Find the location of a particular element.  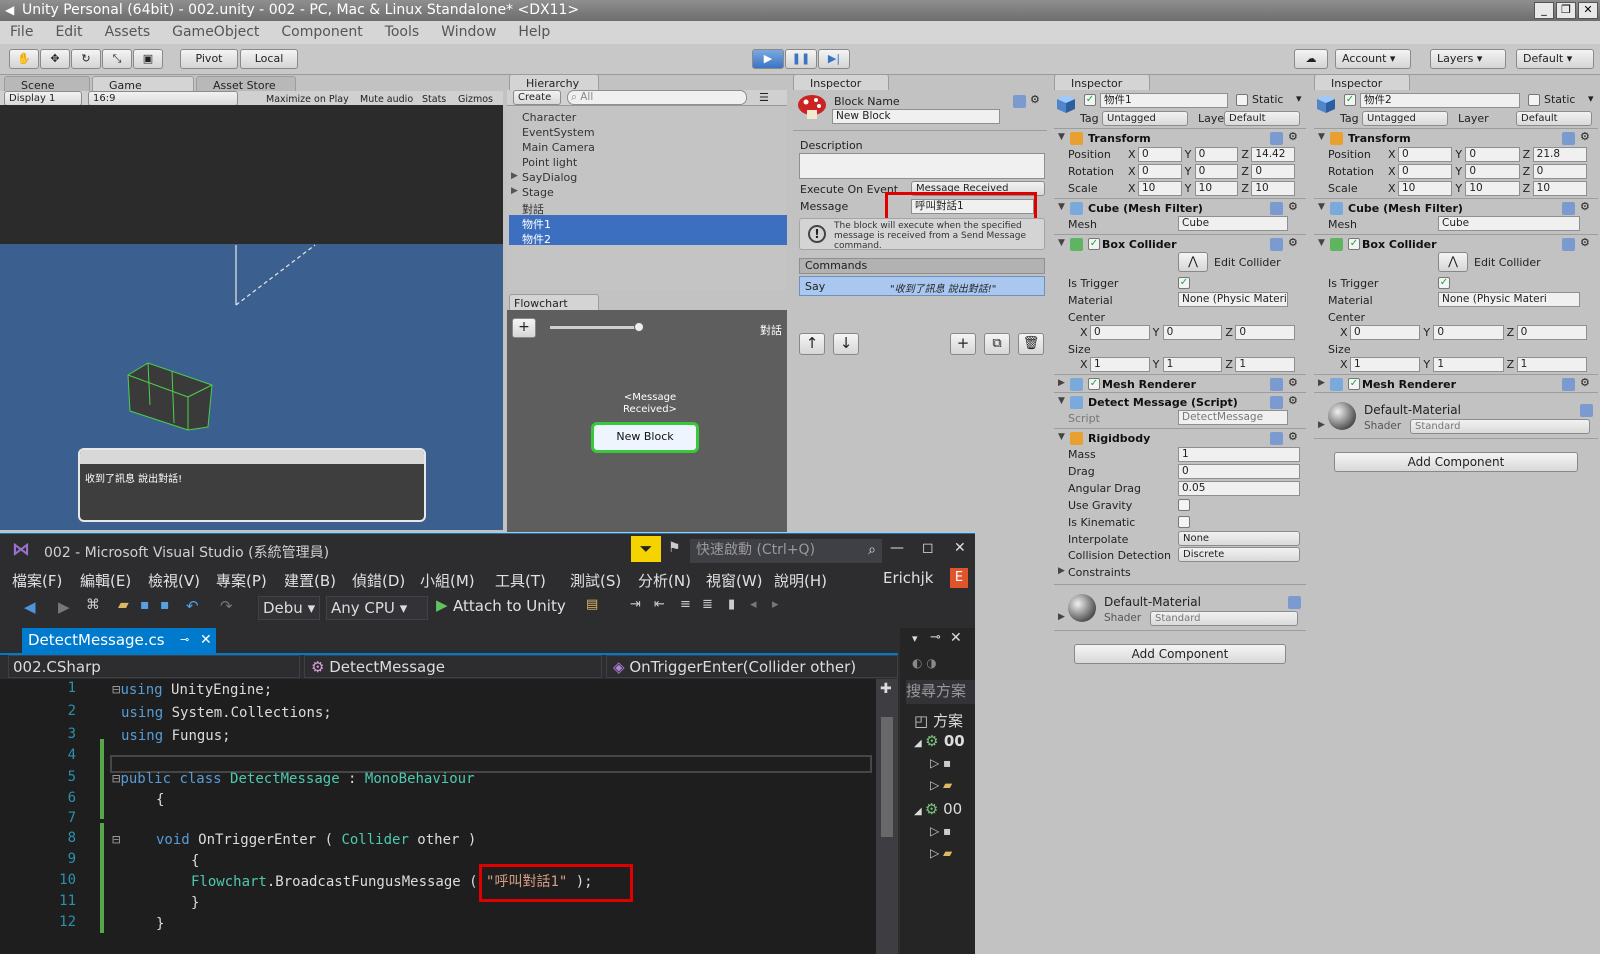

new-project-icon: ⌘ is located at coordinates (93, 605).